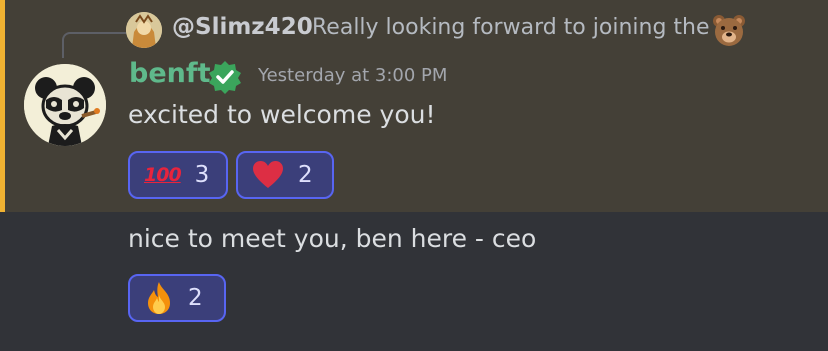  Describe the element at coordinates (170, 73) in the screenshot. I see `message-author-name: benft` at that location.